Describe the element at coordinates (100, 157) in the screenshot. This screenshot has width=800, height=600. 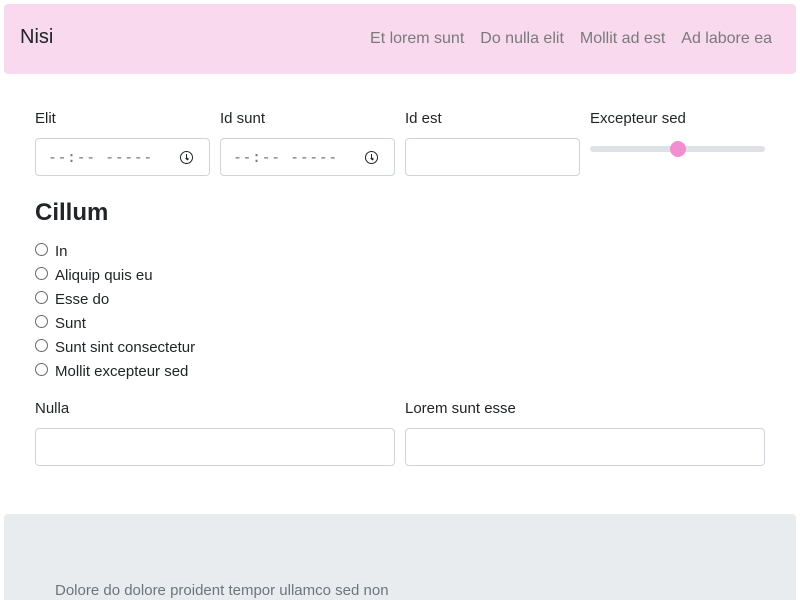
I see `elit-time-value: --:-- -----` at that location.